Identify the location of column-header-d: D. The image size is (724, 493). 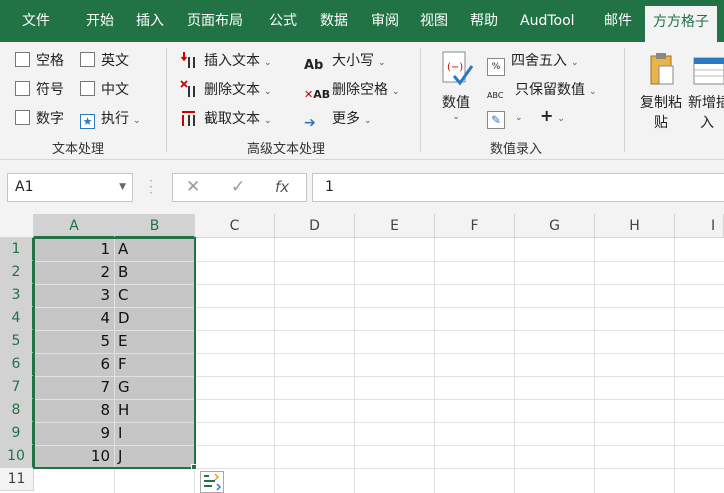
(315, 226).